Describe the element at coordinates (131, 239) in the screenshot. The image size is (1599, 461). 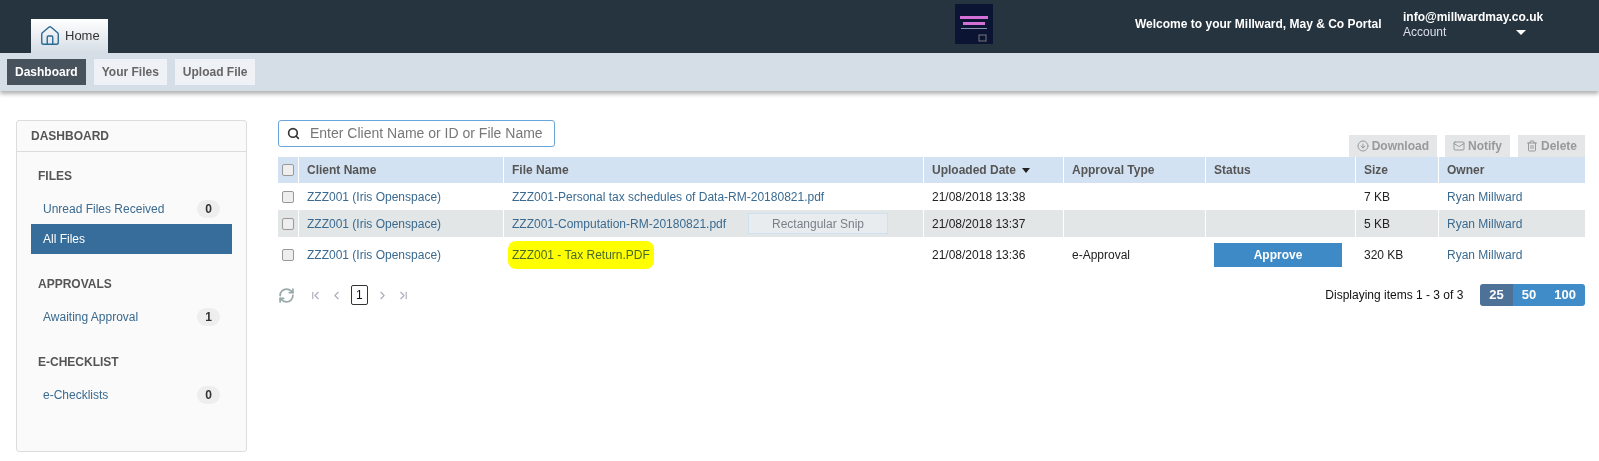
I see `sidebar-item: All Files` at that location.